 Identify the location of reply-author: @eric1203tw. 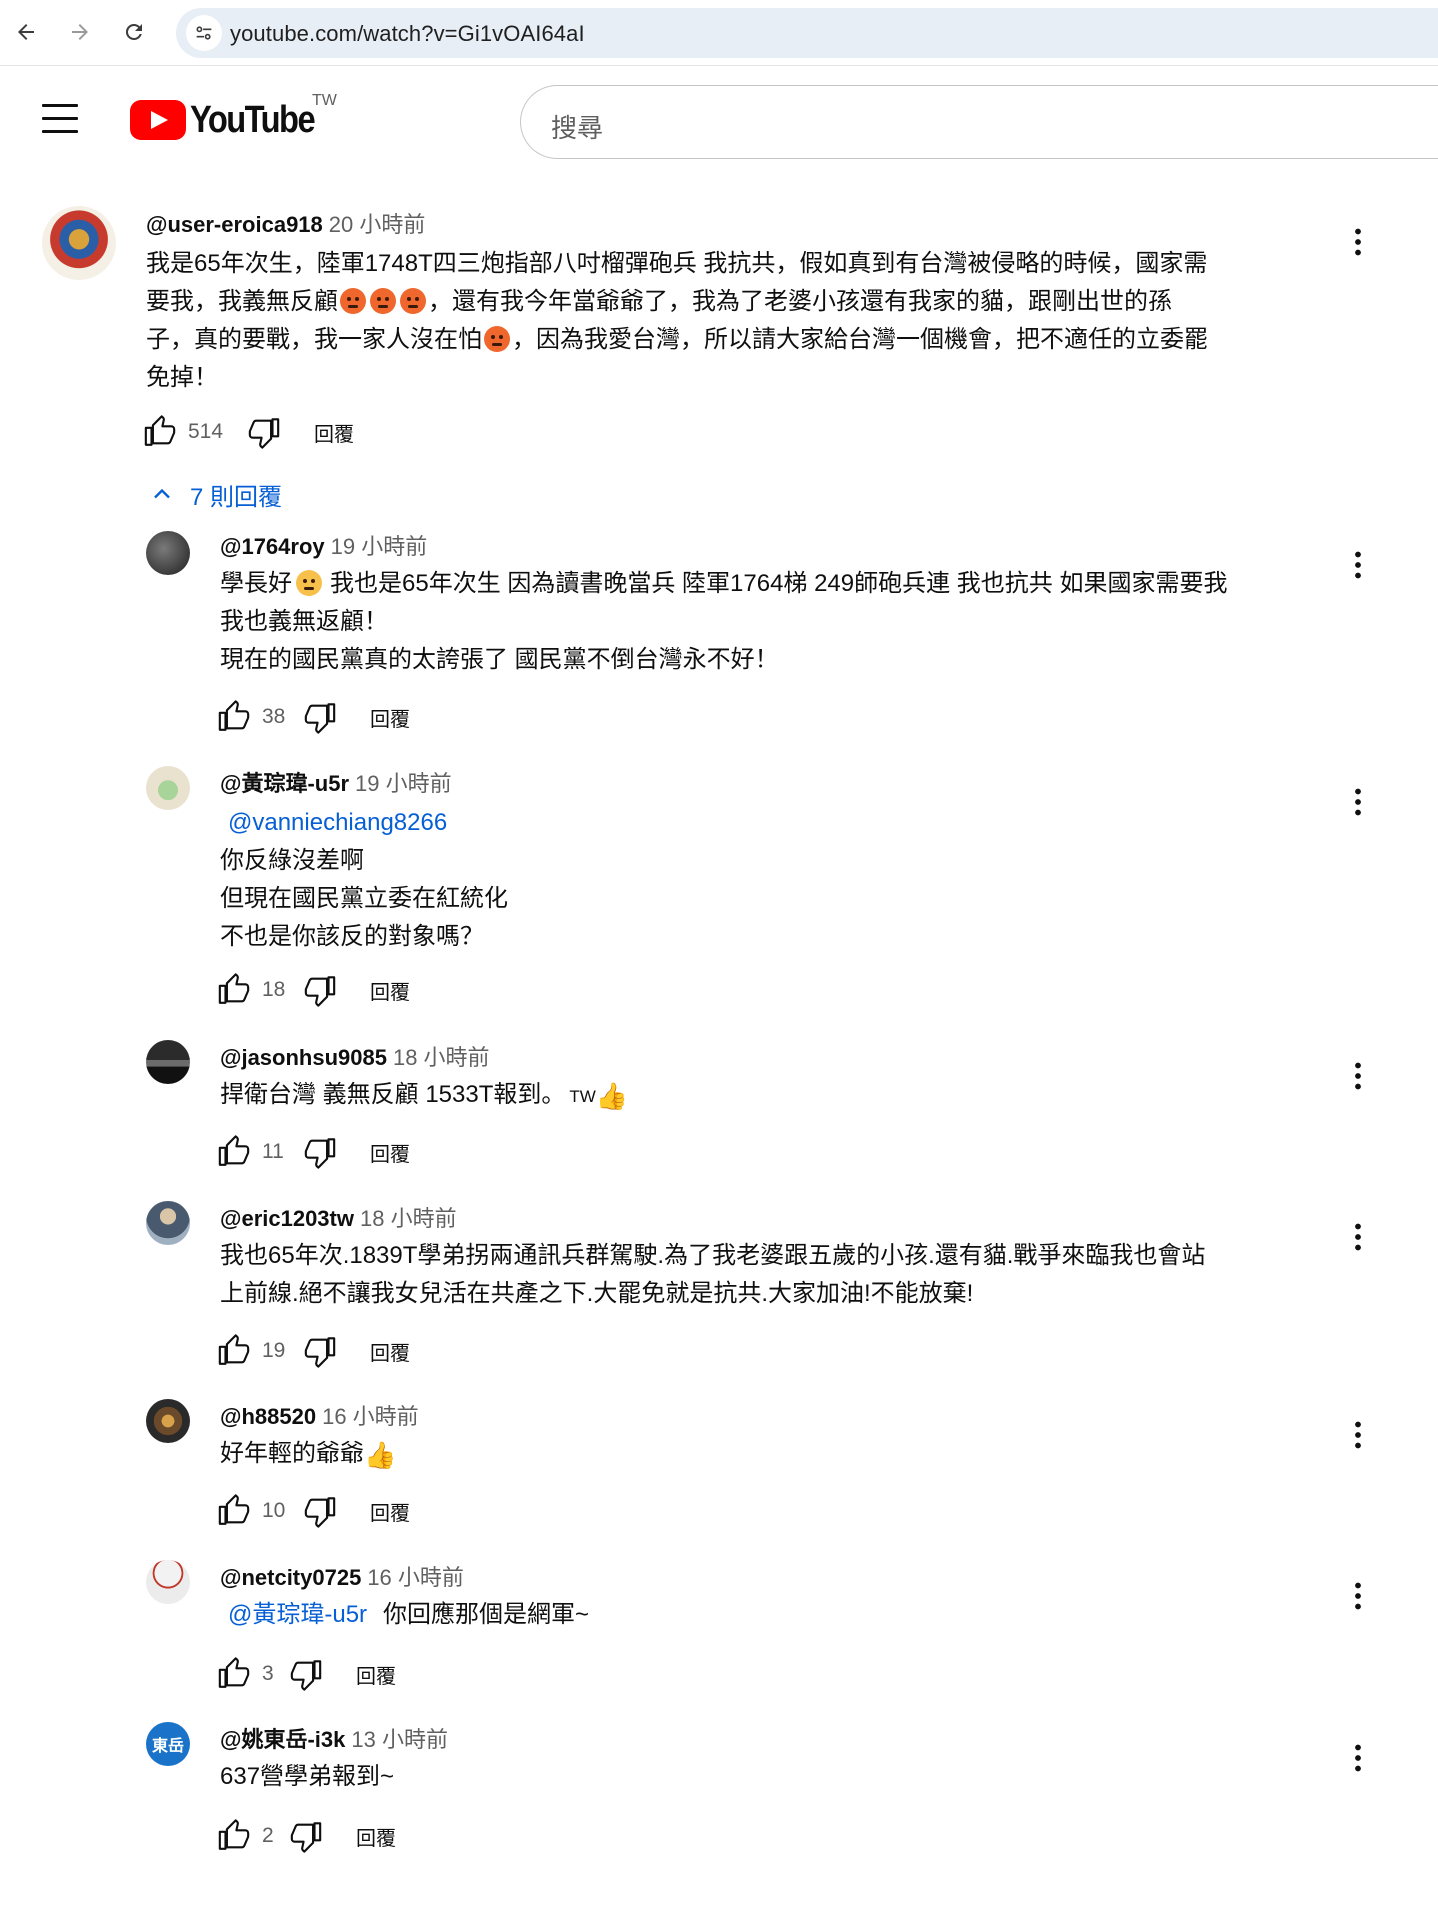
(287, 1218).